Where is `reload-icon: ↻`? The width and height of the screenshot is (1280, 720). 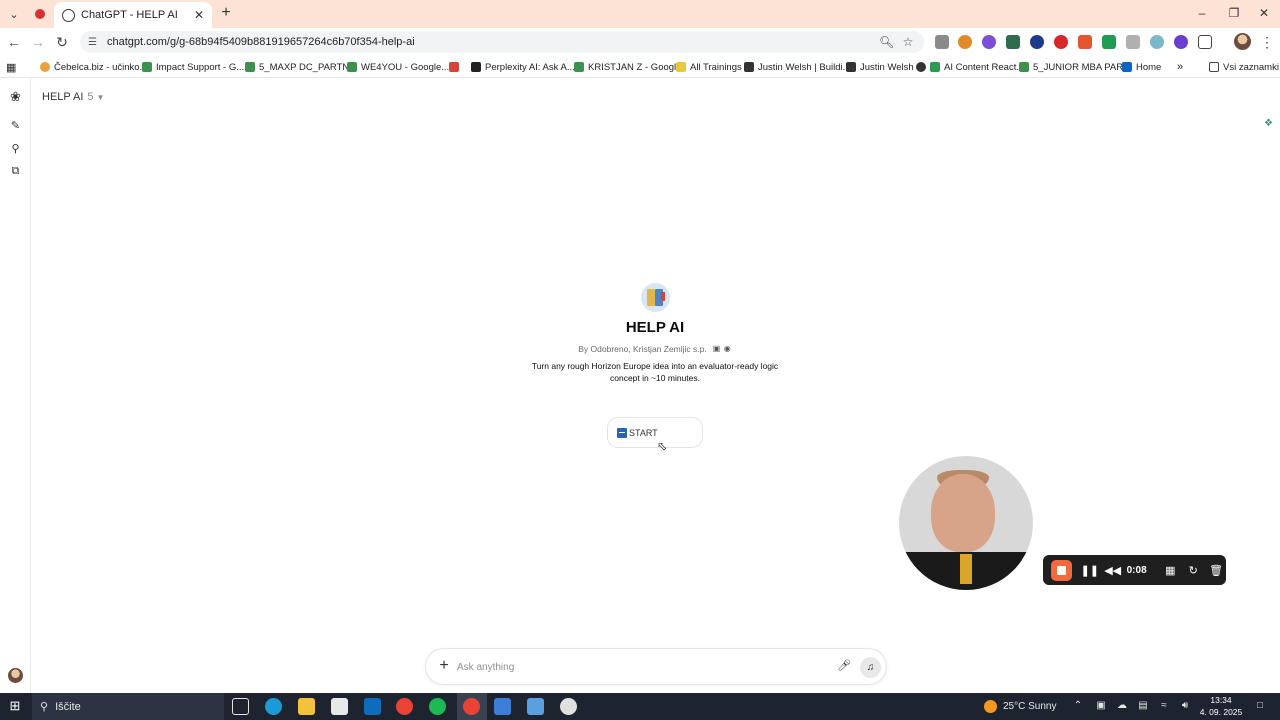
reload-icon: ↻ is located at coordinates (62, 42).